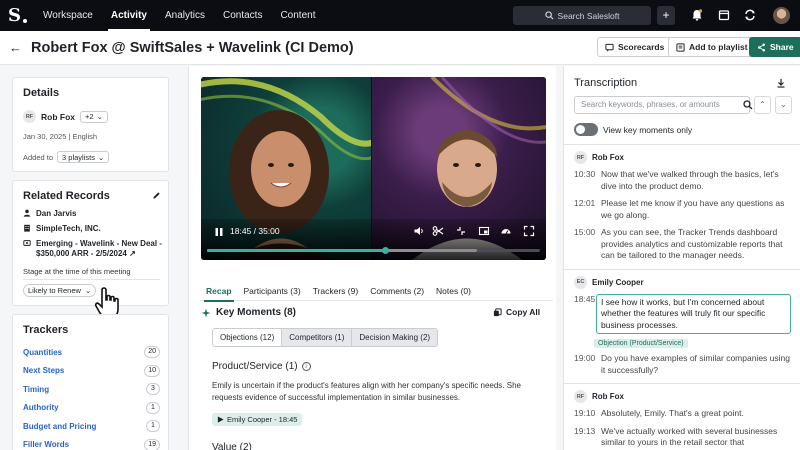  I want to click on transcript-timestamp: 15:00, so click(587, 244).